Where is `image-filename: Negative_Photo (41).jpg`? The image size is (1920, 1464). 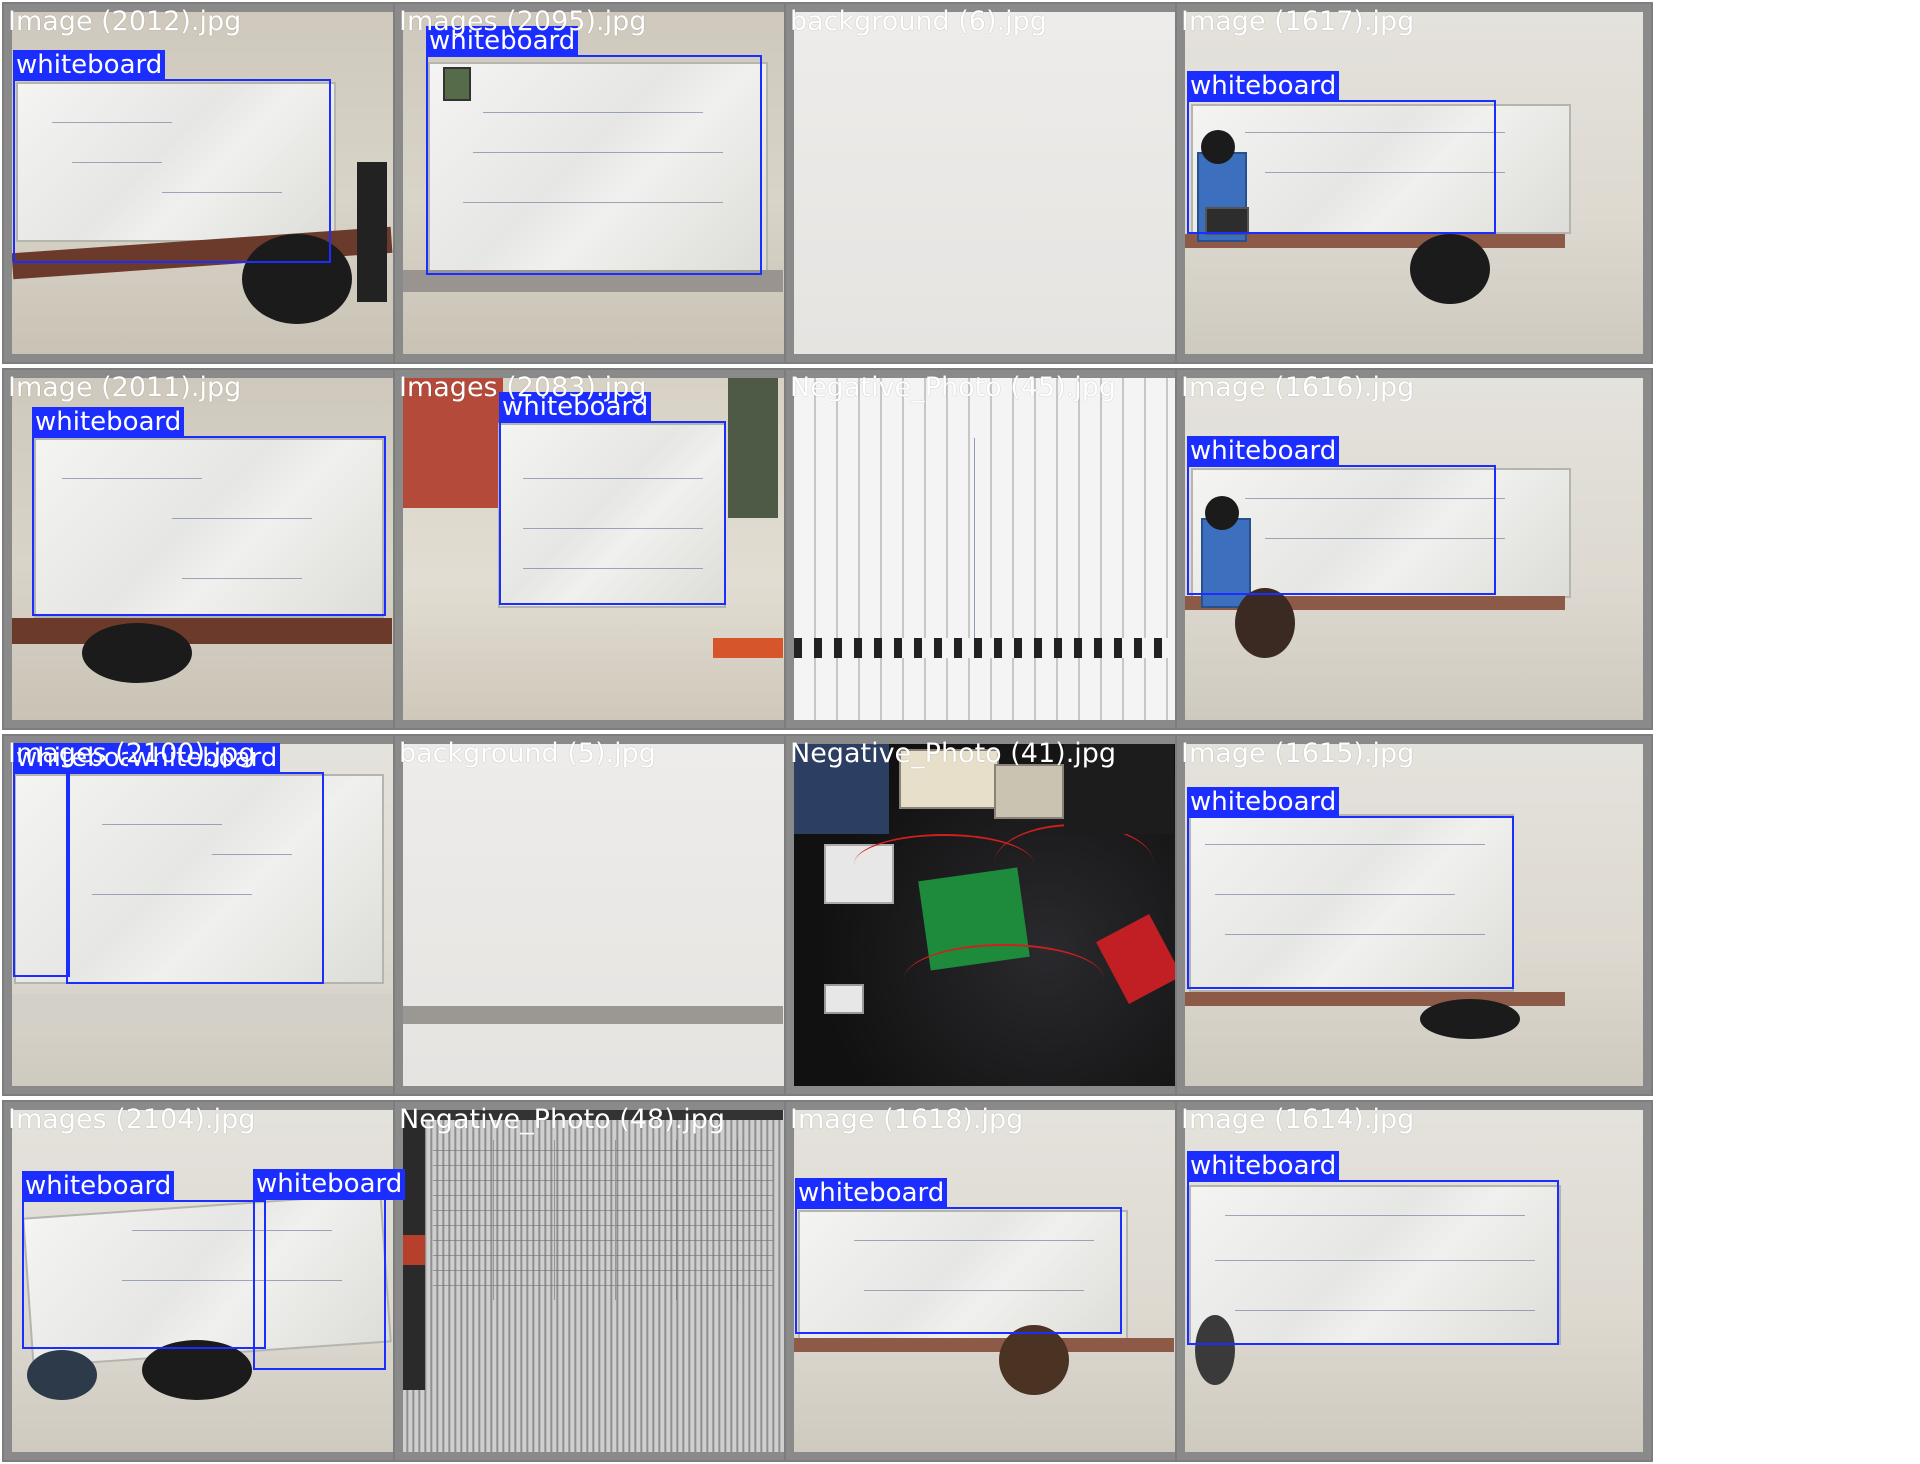 image-filename: Negative_Photo (41).jpg is located at coordinates (953, 753).